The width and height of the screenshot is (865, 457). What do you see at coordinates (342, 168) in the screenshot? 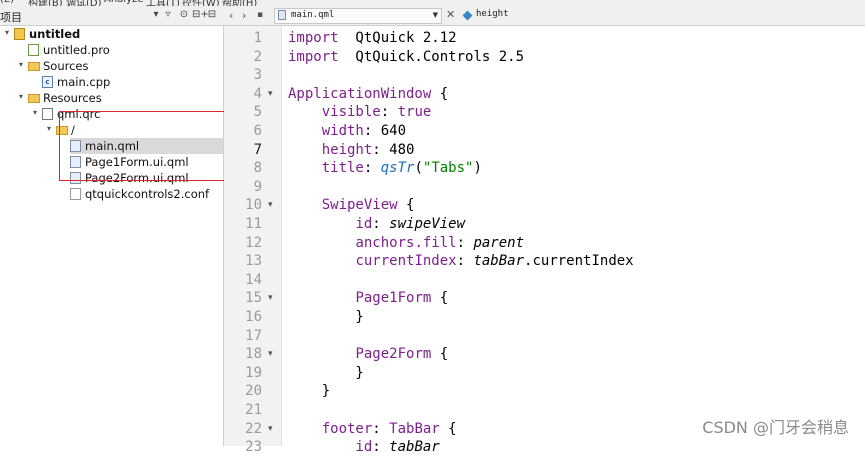
I see `code-token: title` at bounding box center [342, 168].